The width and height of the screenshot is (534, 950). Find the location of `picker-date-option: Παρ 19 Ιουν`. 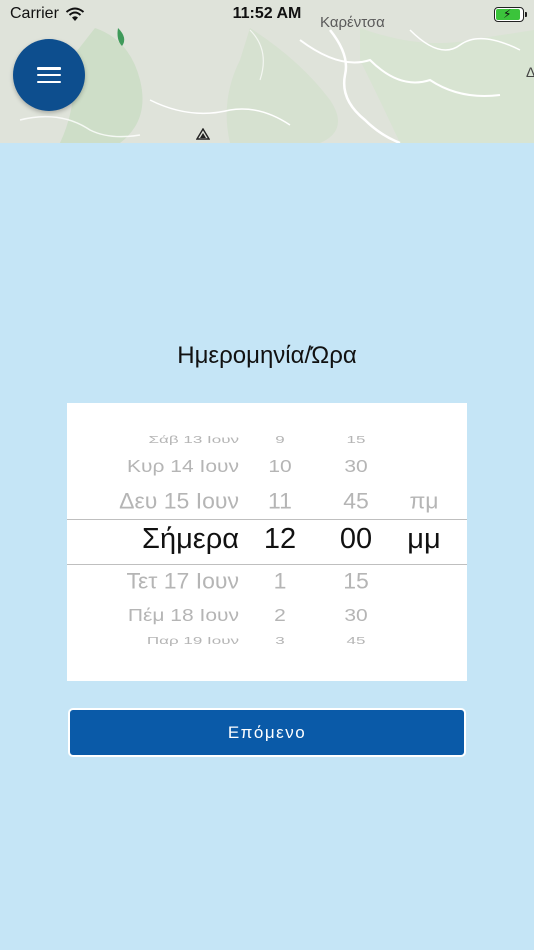

picker-date-option: Παρ 19 Ιουν is located at coordinates (193, 641).